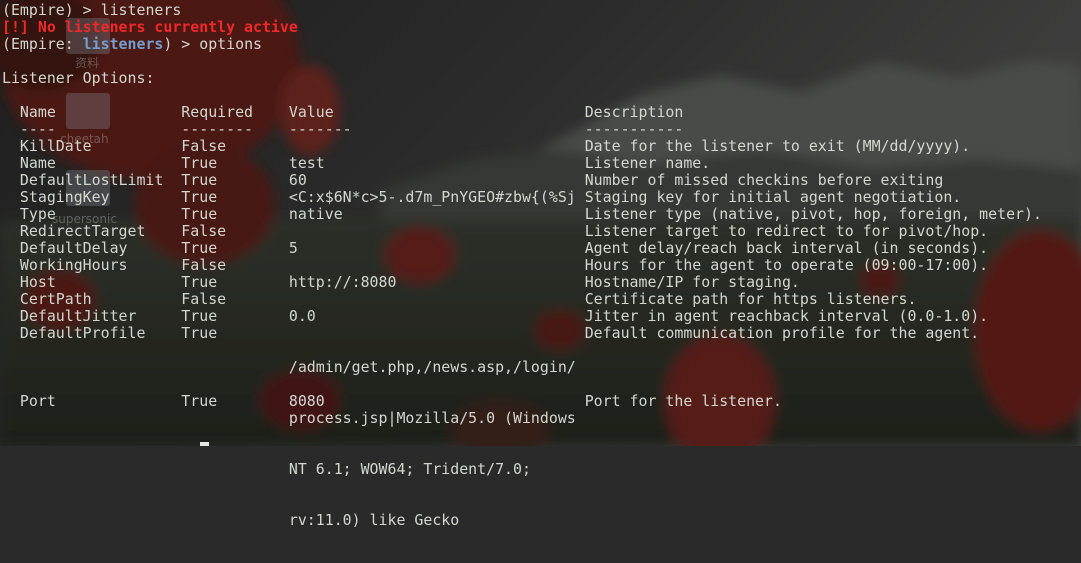 The width and height of the screenshot is (1081, 563). What do you see at coordinates (82, 231) in the screenshot?
I see `option-name: RedirectTarget` at bounding box center [82, 231].